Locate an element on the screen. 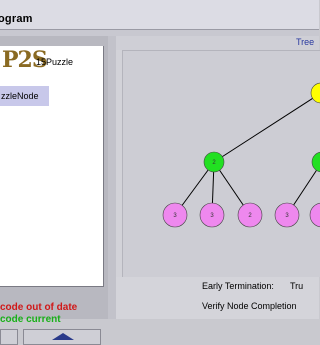 The image size is (320, 345). triangle-up-icon is located at coordinates (63, 336).